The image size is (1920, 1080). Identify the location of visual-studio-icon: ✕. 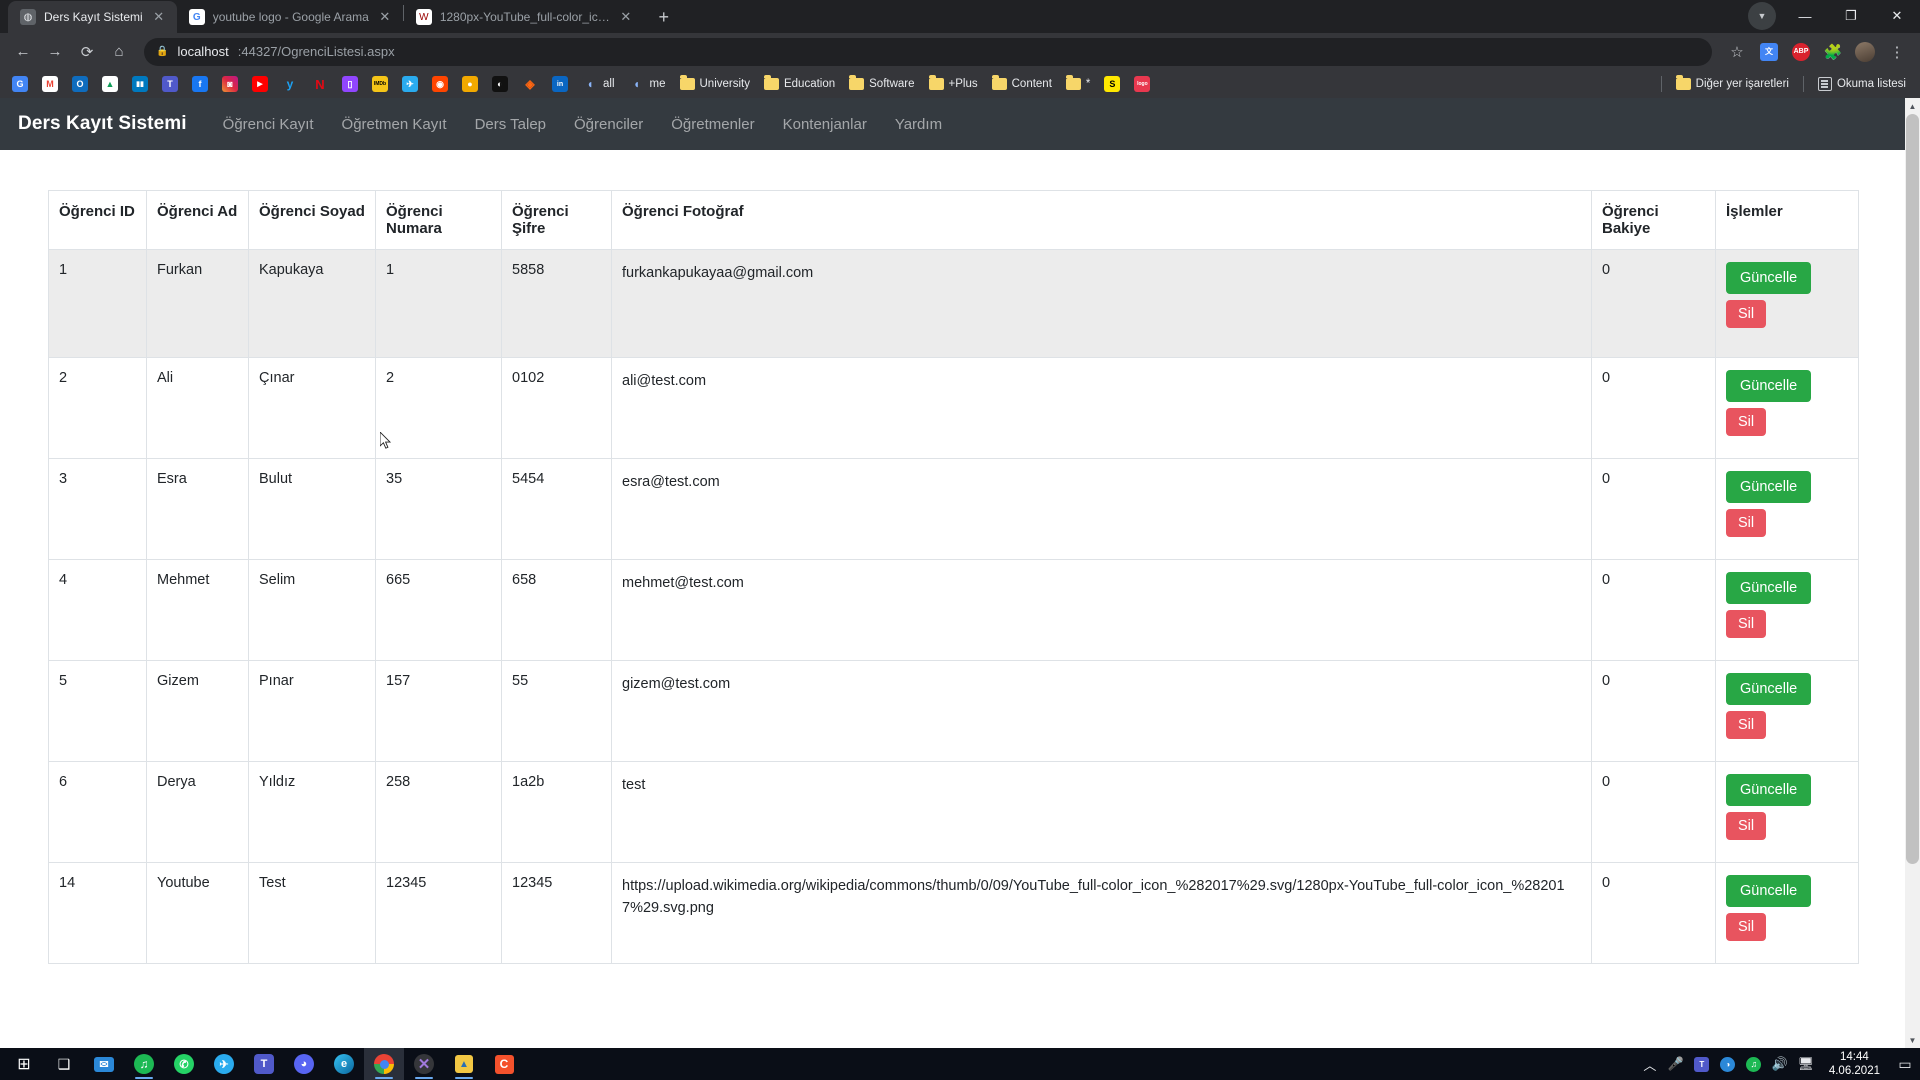
(424, 1064).